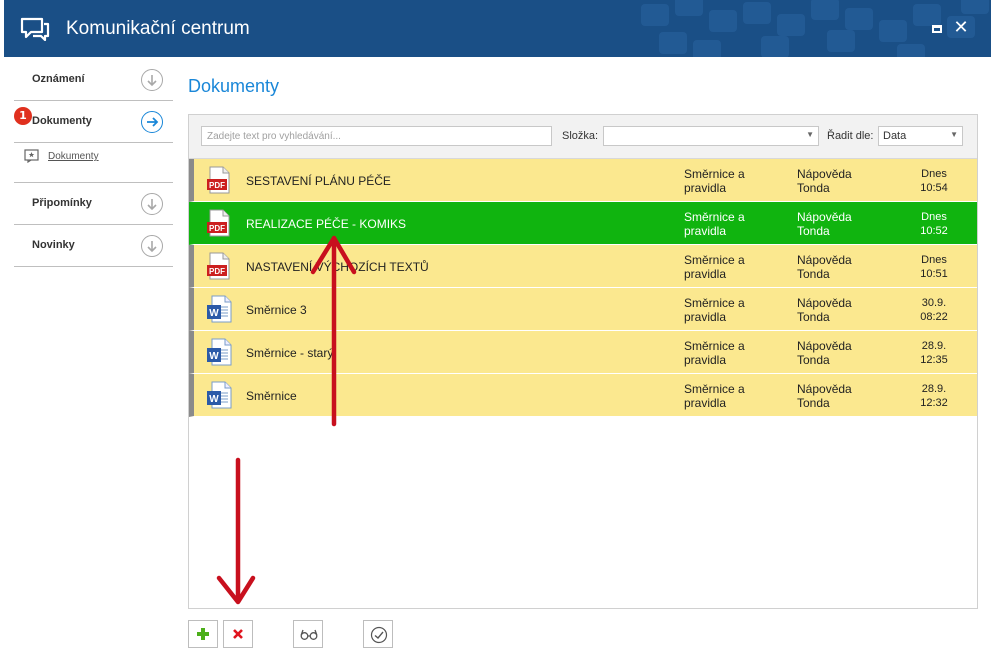  I want to click on add-document-button, so click(203, 634).